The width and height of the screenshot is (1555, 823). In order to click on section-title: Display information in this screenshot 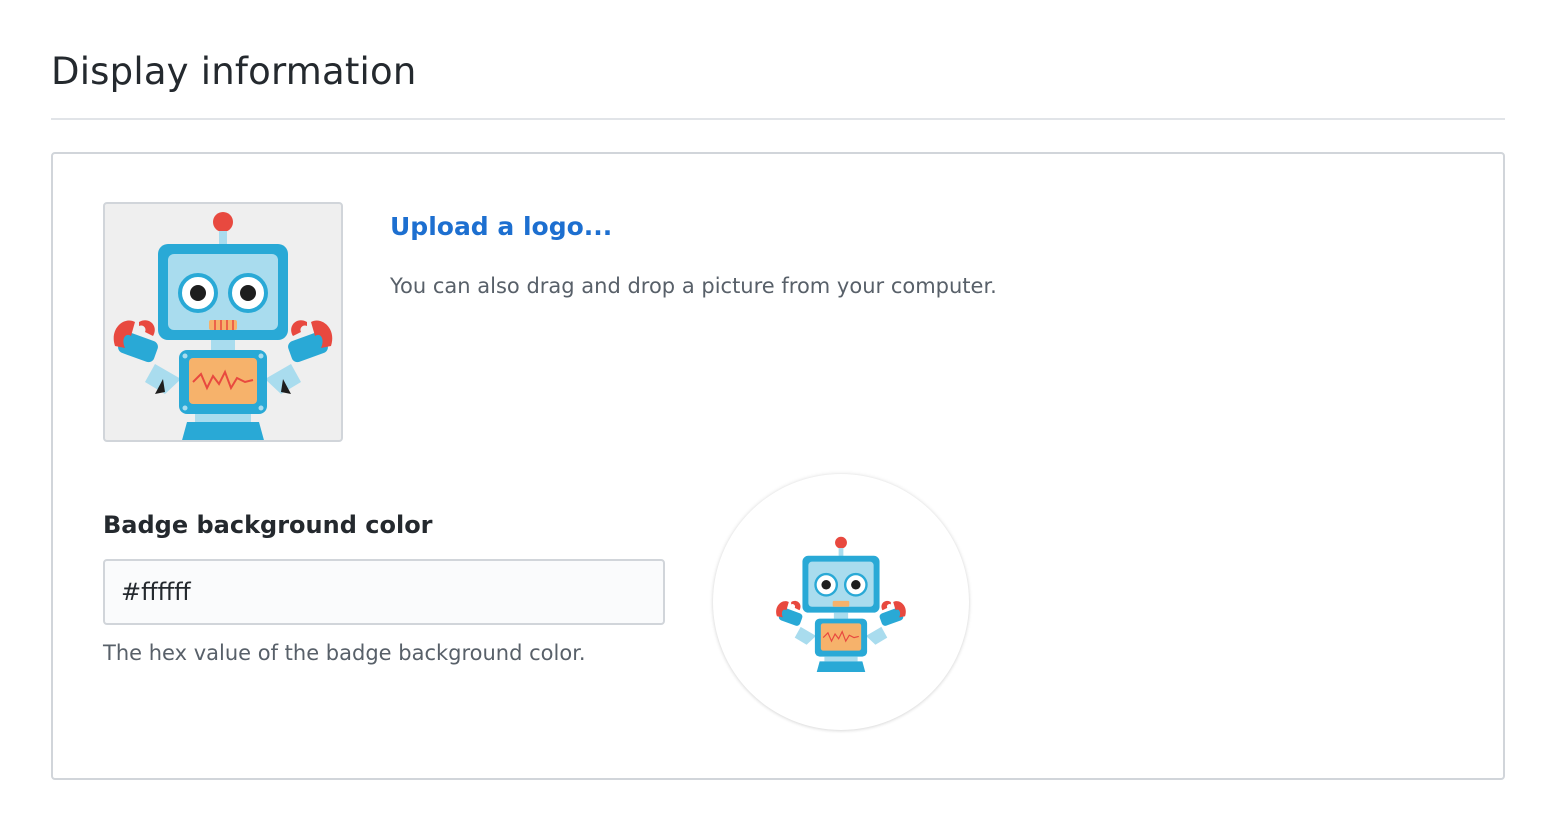, I will do `click(234, 71)`.